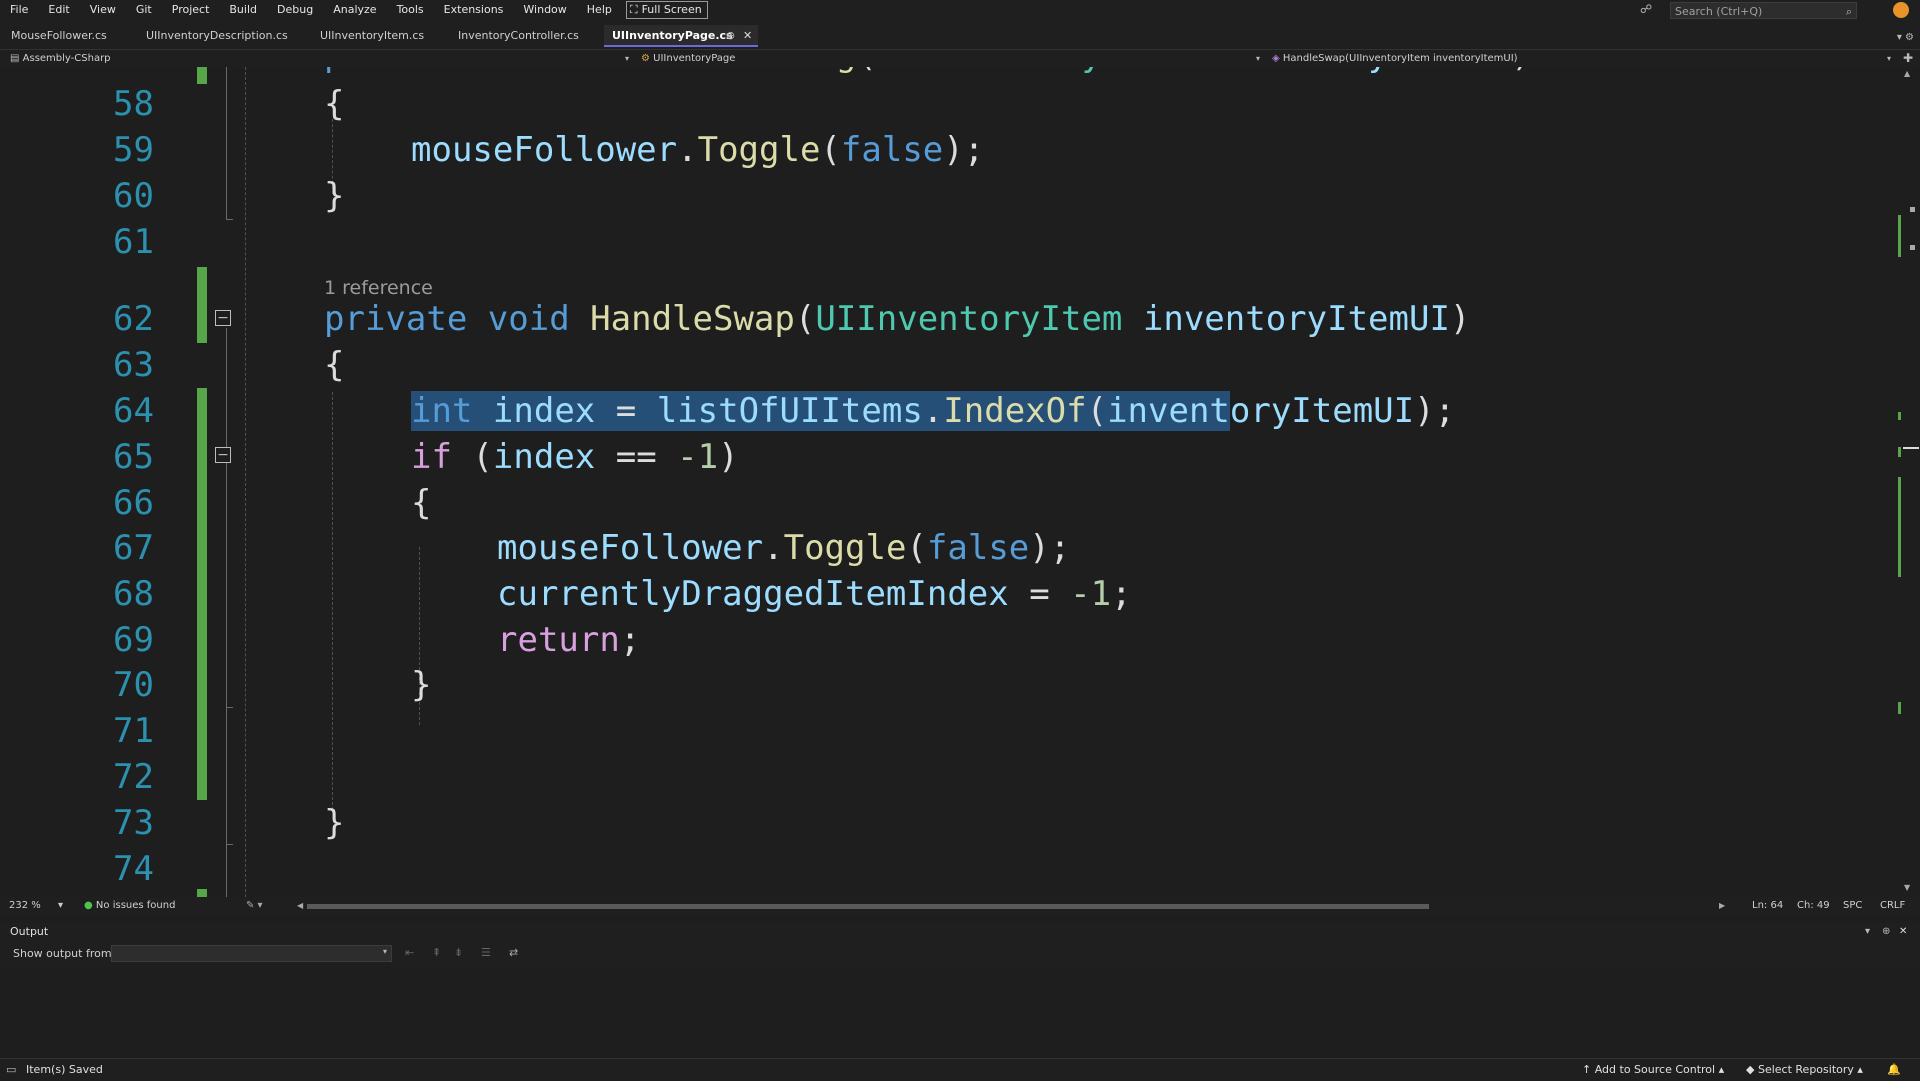 The image size is (1920, 1081). Describe the element at coordinates (295, 10) in the screenshot. I see `menu-debug: Debug` at that location.